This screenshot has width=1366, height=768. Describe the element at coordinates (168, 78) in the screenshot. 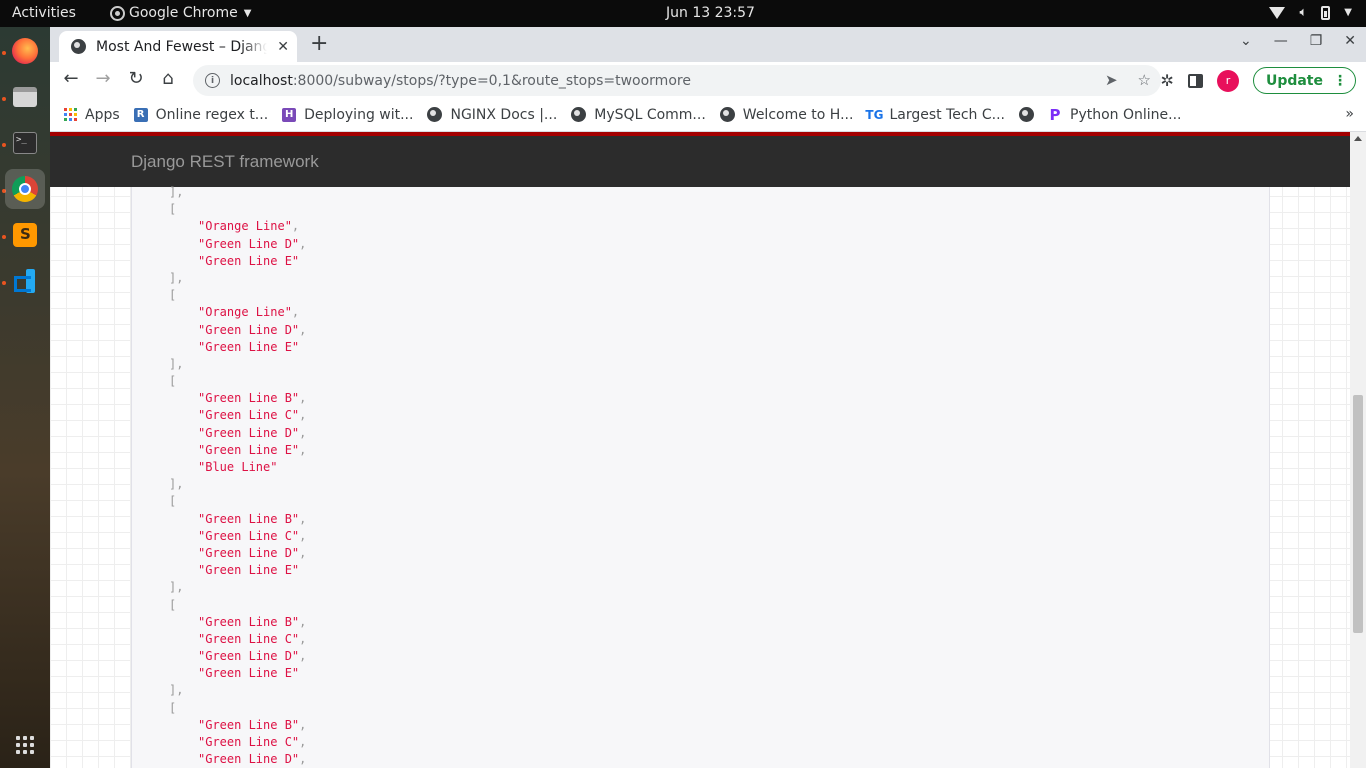

I see `home-icon: ⌂` at that location.